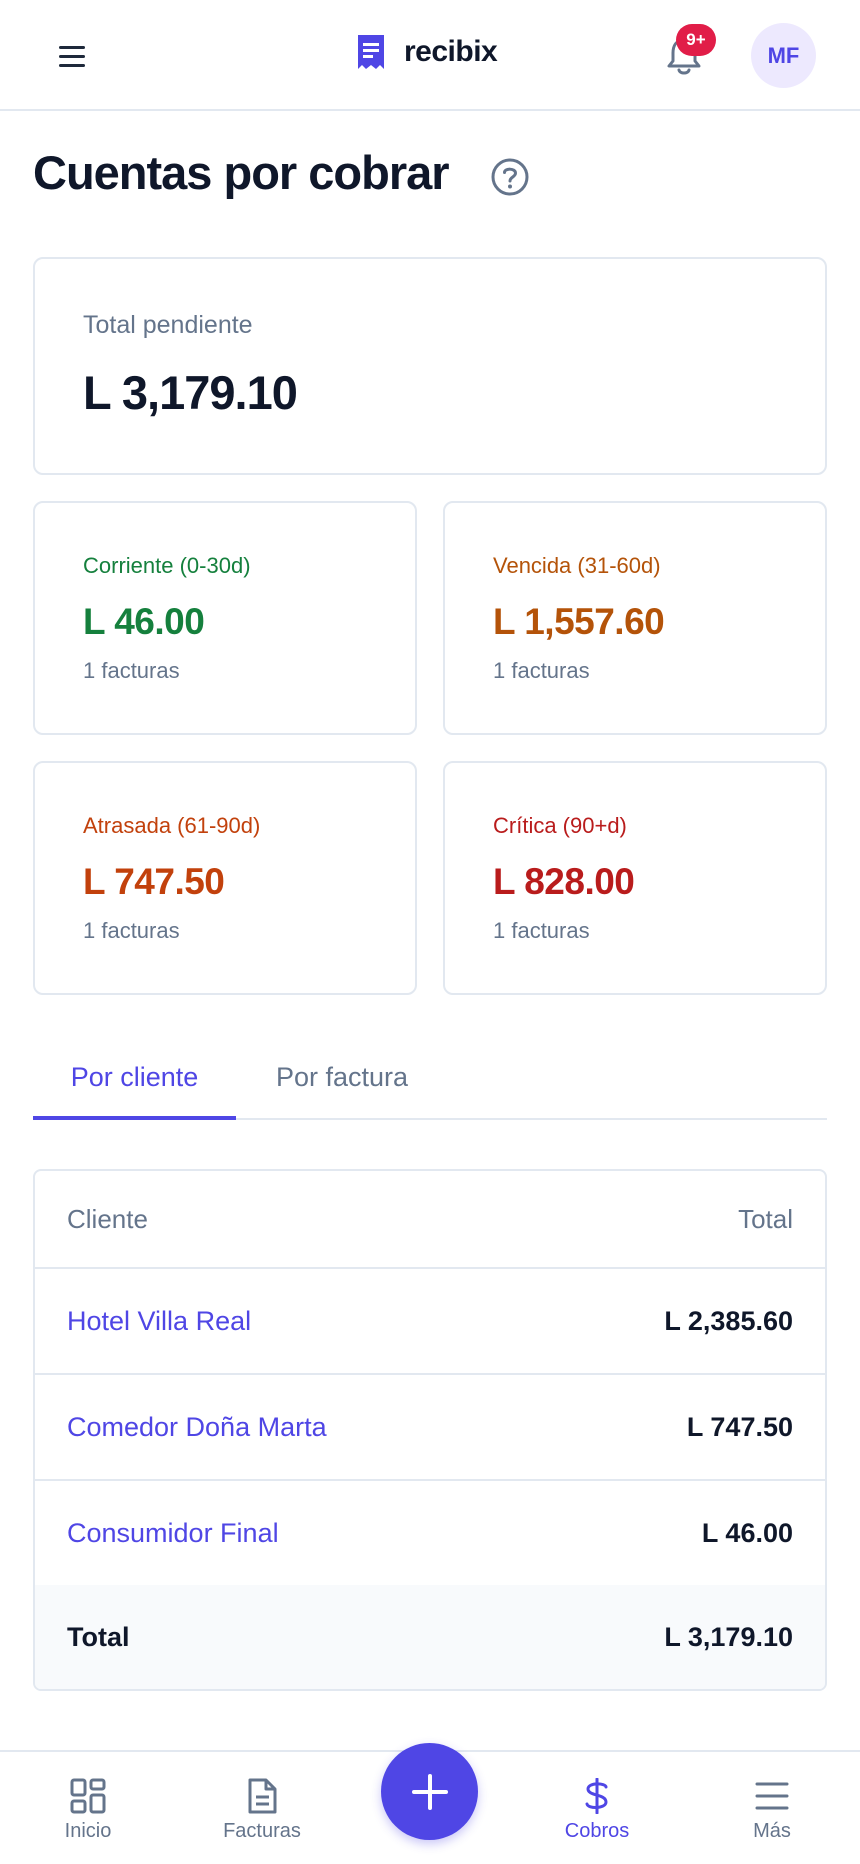  I want to click on aging-card-current: Corriente (0-30d) L 46.00 1 facturas, so click(225, 618).